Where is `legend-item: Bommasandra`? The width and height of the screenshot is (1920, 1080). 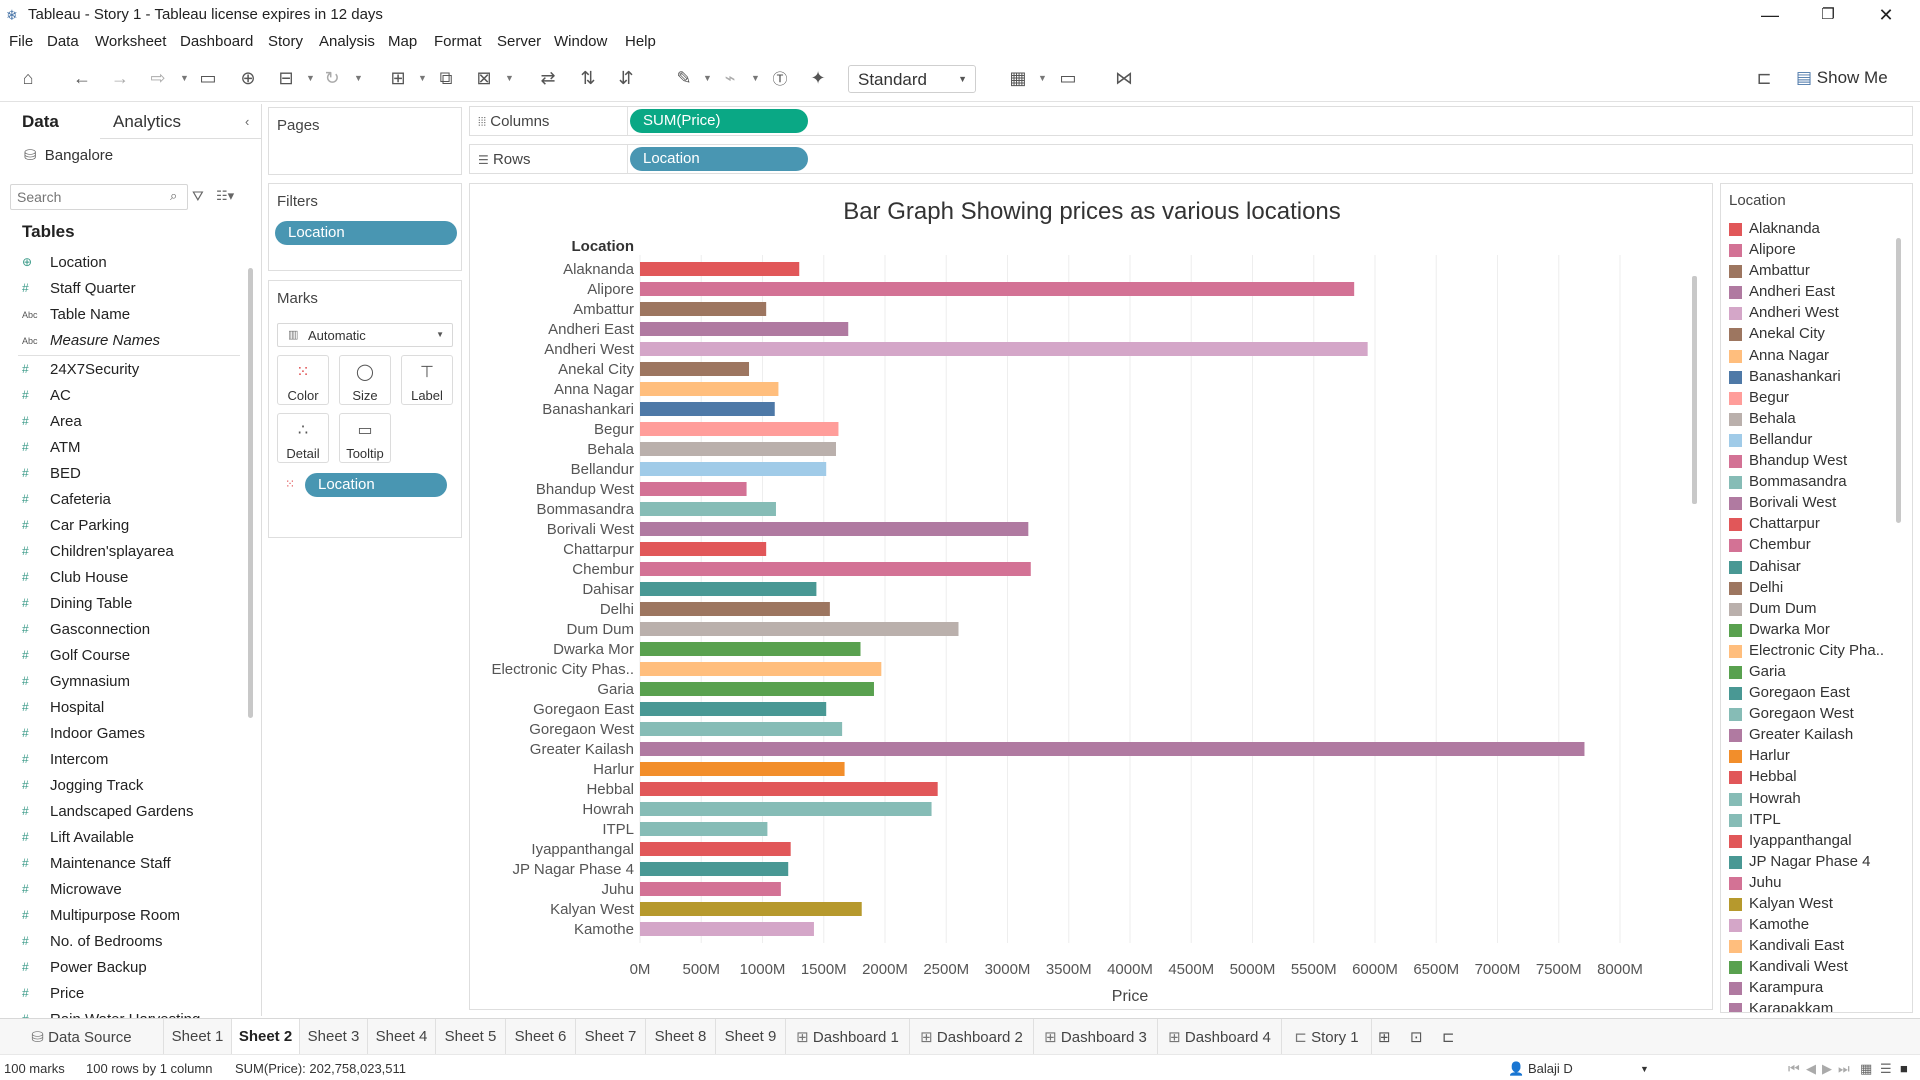 legend-item: Bommasandra is located at coordinates (1810, 481).